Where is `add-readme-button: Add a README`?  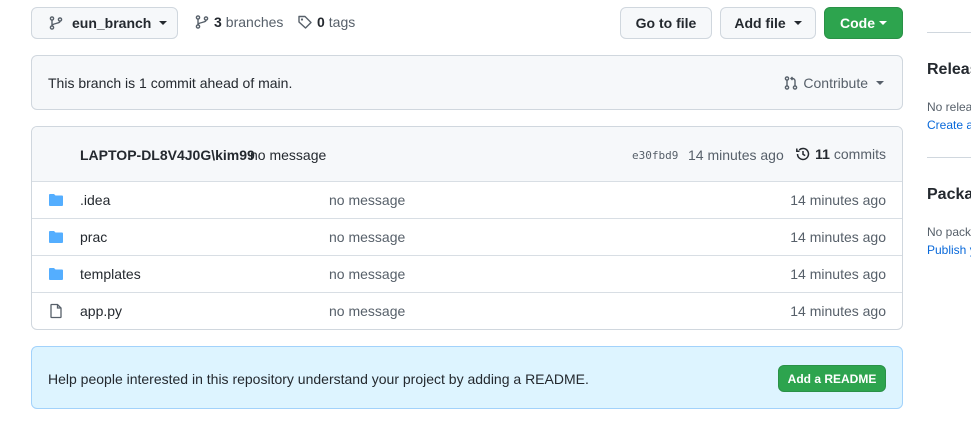 add-readme-button: Add a README is located at coordinates (832, 378).